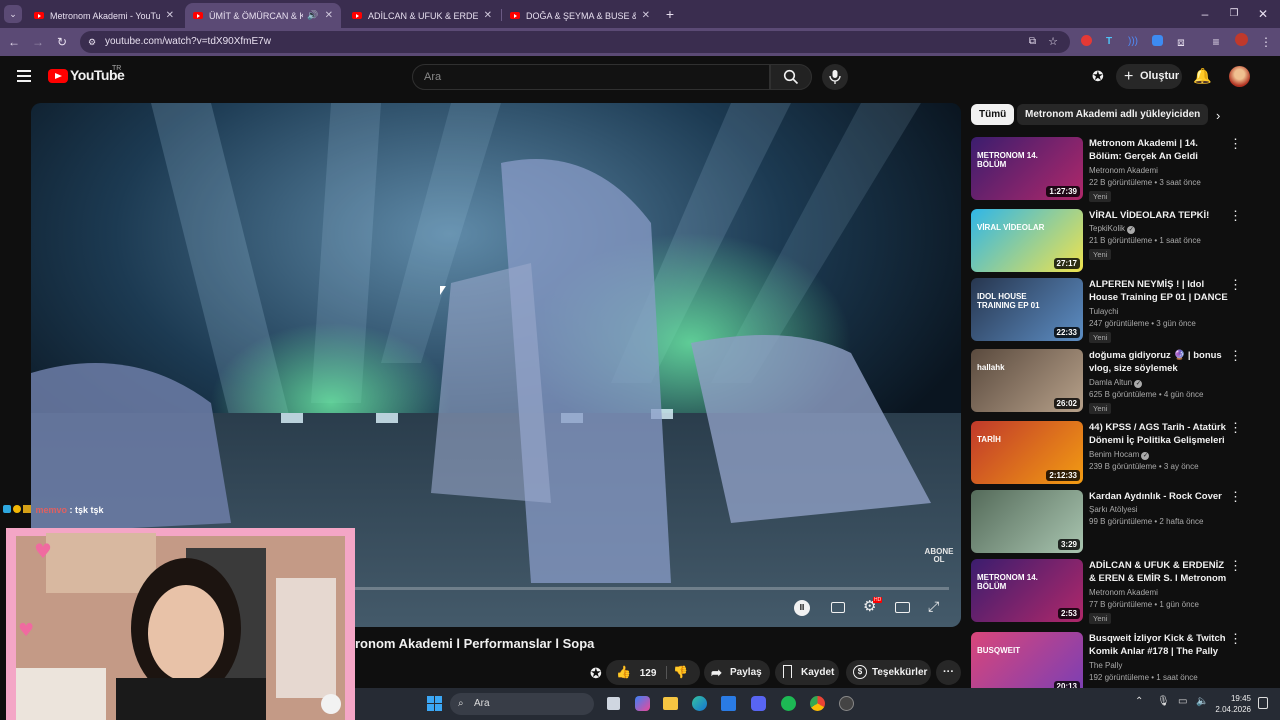 The height and width of the screenshot is (720, 1280). I want to click on taskbar-app-icon, so click(846, 703).